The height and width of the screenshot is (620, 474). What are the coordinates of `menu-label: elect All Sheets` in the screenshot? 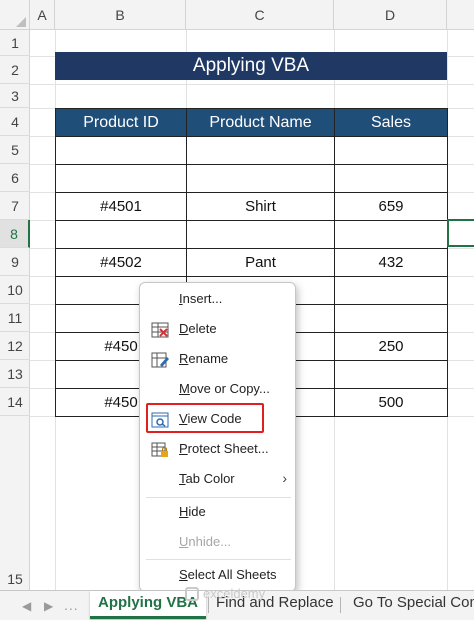 It's located at (232, 574).